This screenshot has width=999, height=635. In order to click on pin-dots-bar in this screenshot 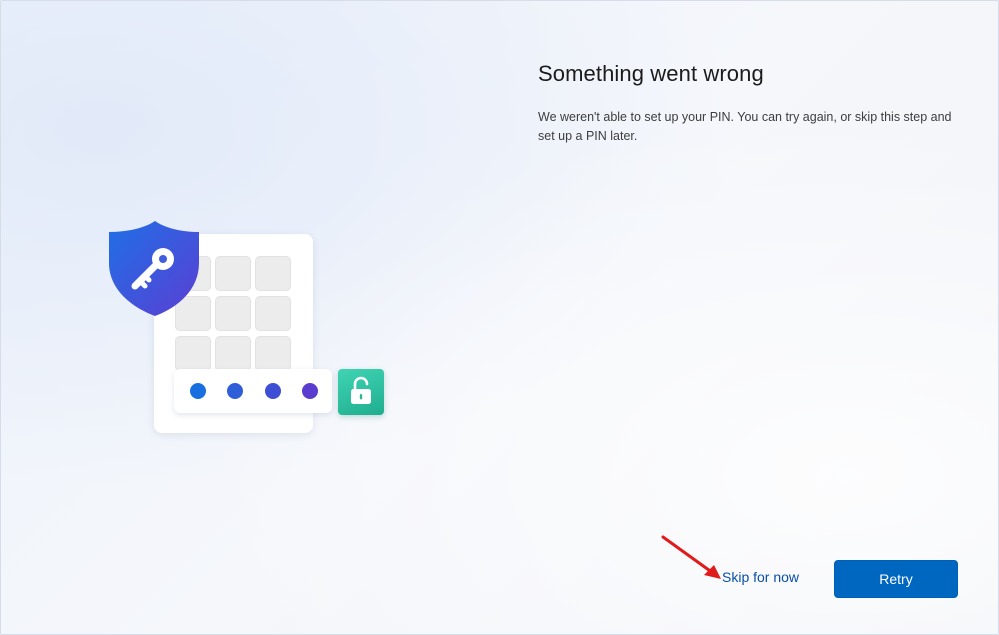, I will do `click(253, 391)`.